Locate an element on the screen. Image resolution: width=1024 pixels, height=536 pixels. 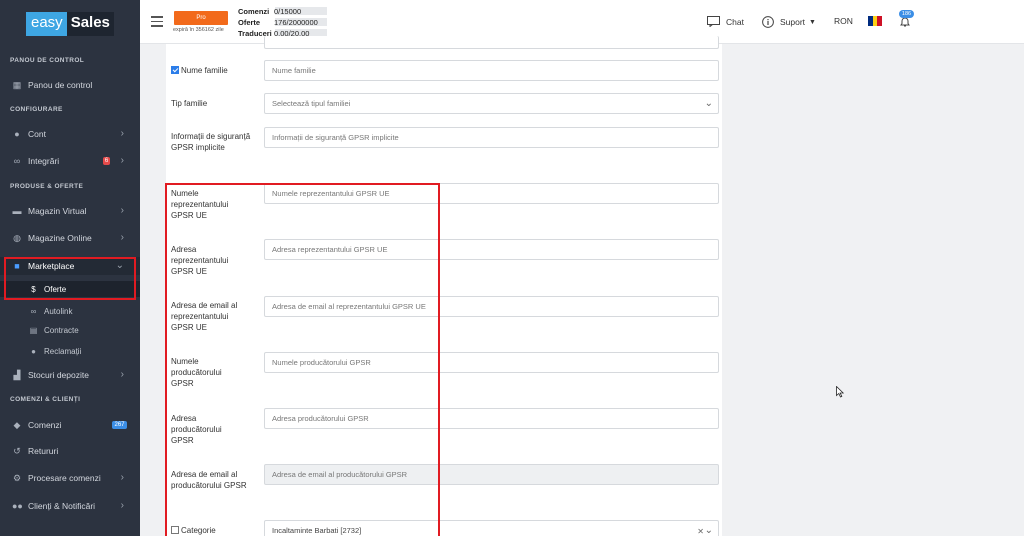
sidebar-item-panou: ▦ Panou de control is located at coordinates (70, 85).